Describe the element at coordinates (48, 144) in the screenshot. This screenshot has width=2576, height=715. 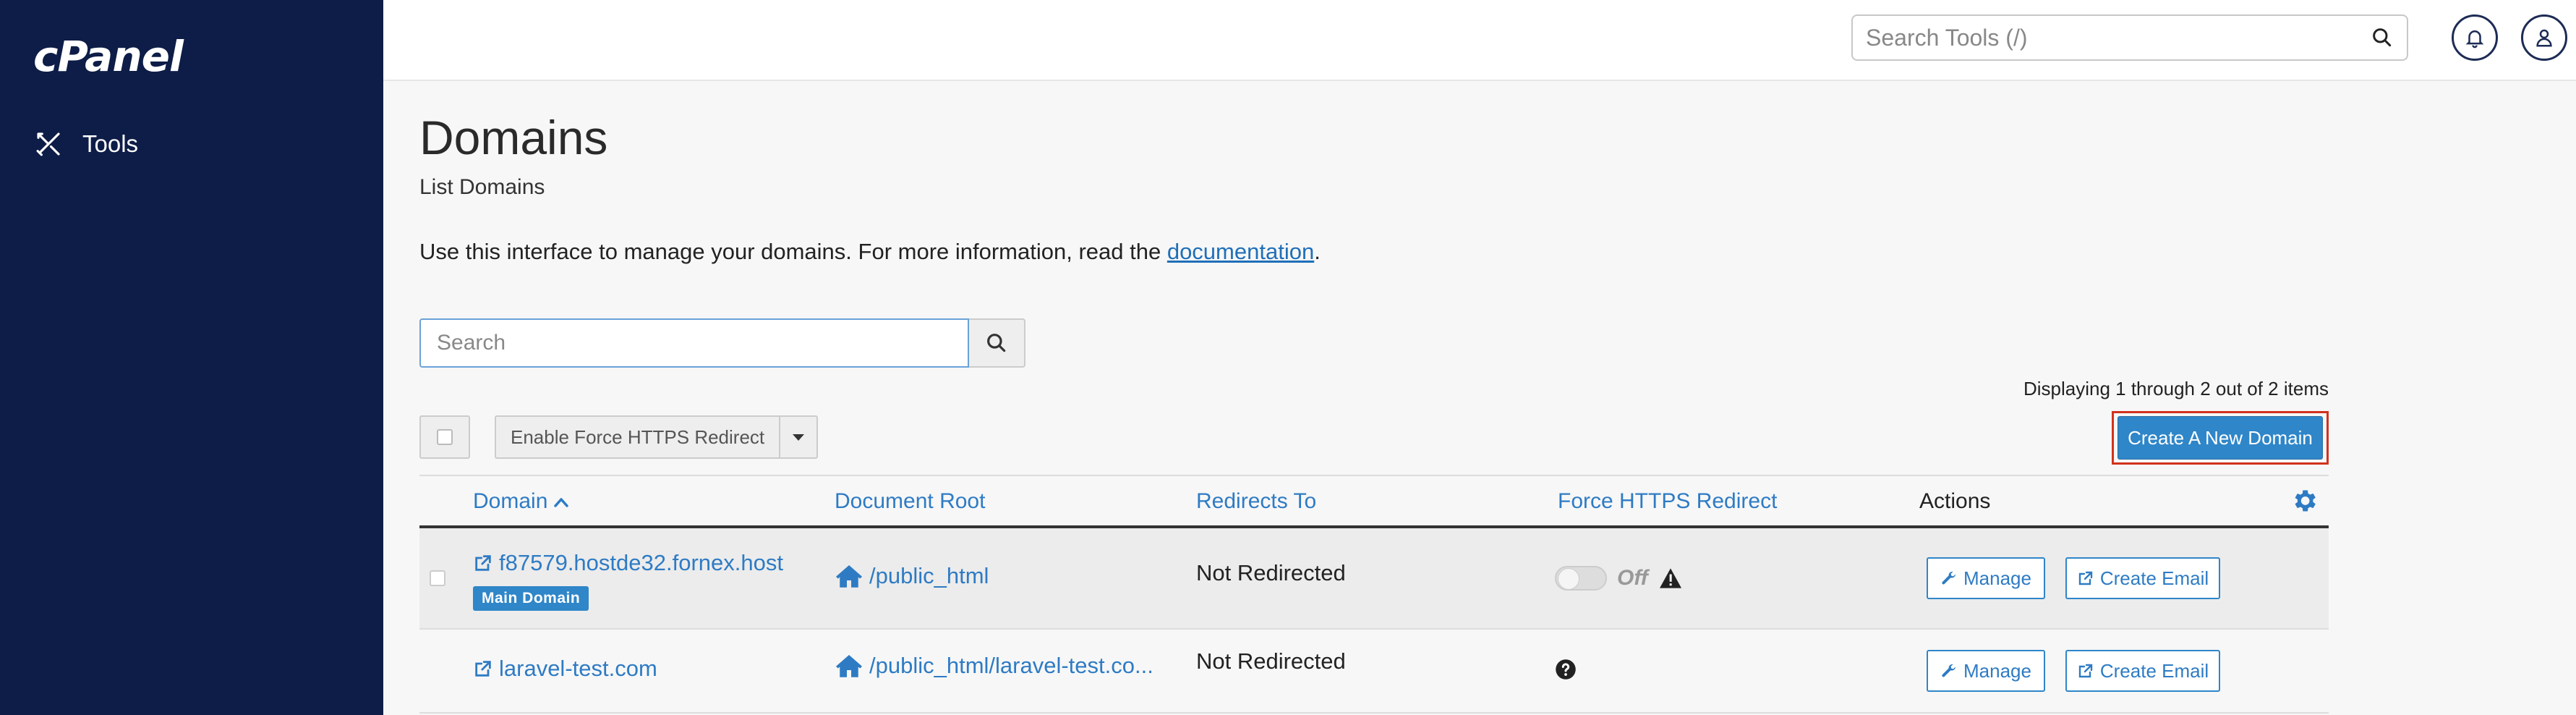
I see `tools-icon` at that location.